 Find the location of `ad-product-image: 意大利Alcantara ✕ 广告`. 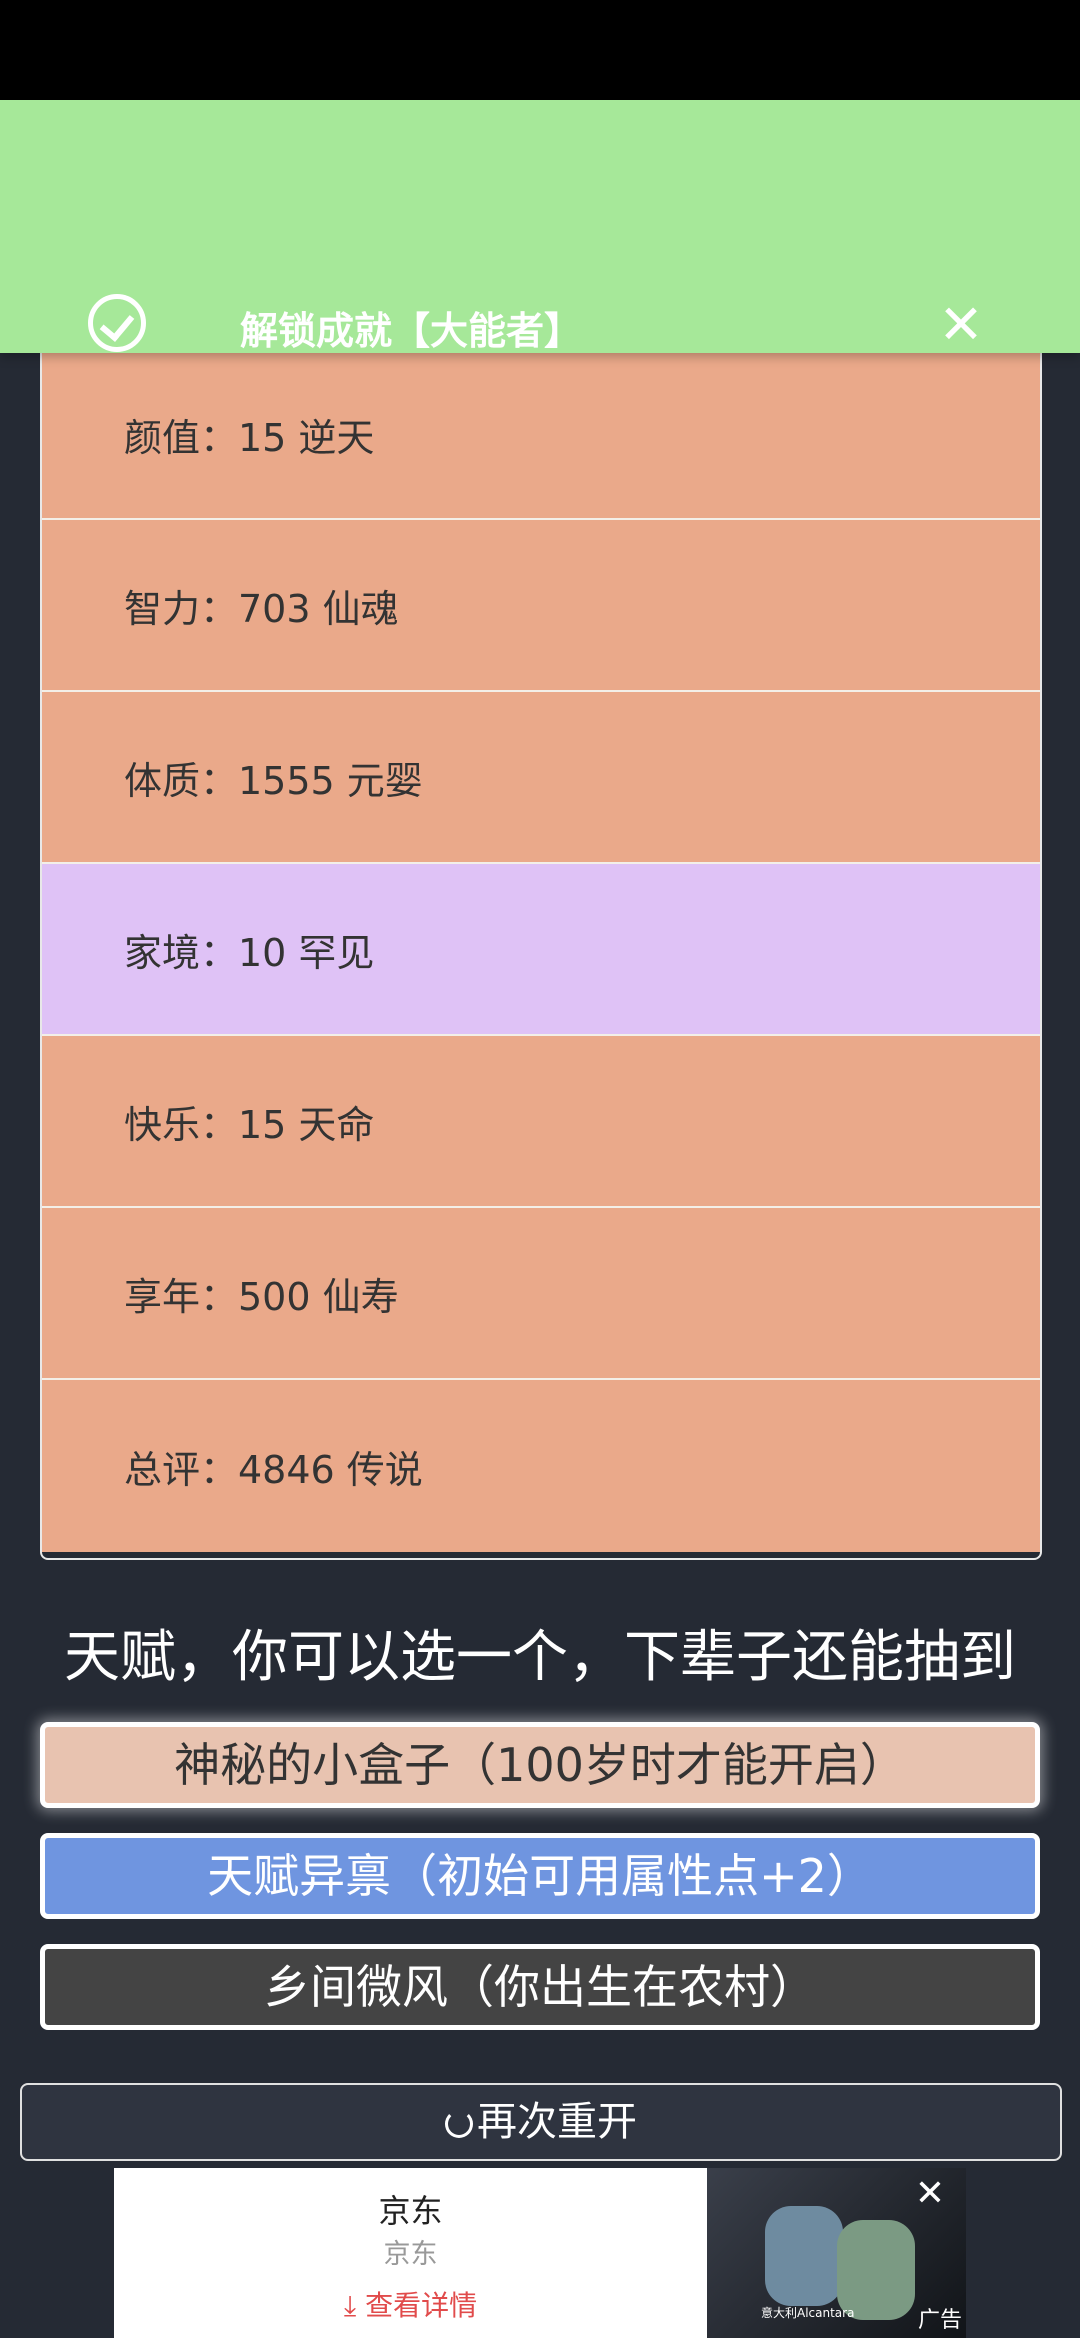

ad-product-image: 意大利Alcantara ✕ 广告 is located at coordinates (836, 2253).